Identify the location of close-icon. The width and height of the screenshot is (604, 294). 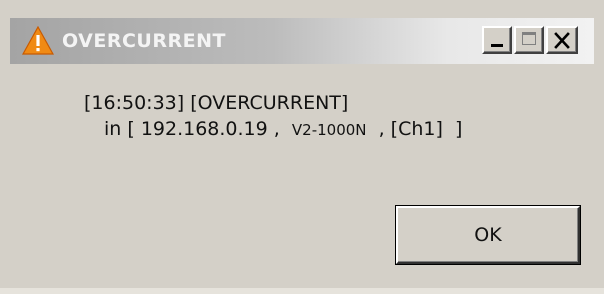
(562, 40).